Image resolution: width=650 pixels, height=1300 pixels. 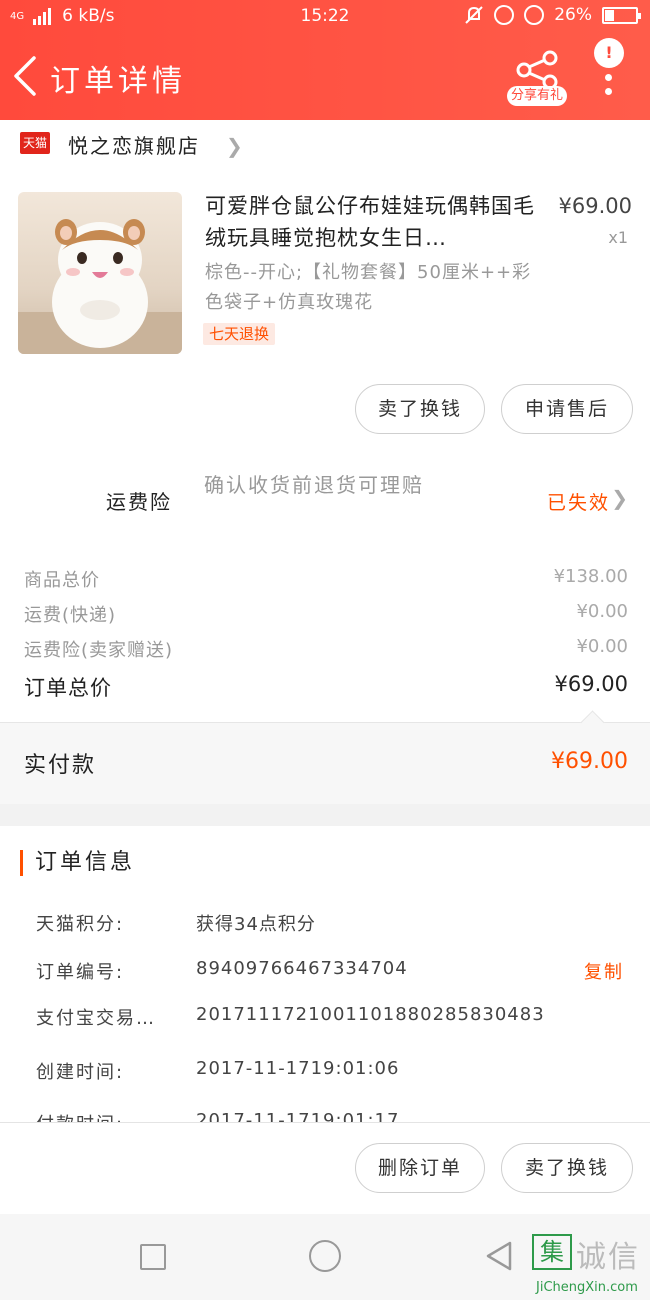 What do you see at coordinates (139, 502) in the screenshot?
I see `insurance-label: 运费险` at bounding box center [139, 502].